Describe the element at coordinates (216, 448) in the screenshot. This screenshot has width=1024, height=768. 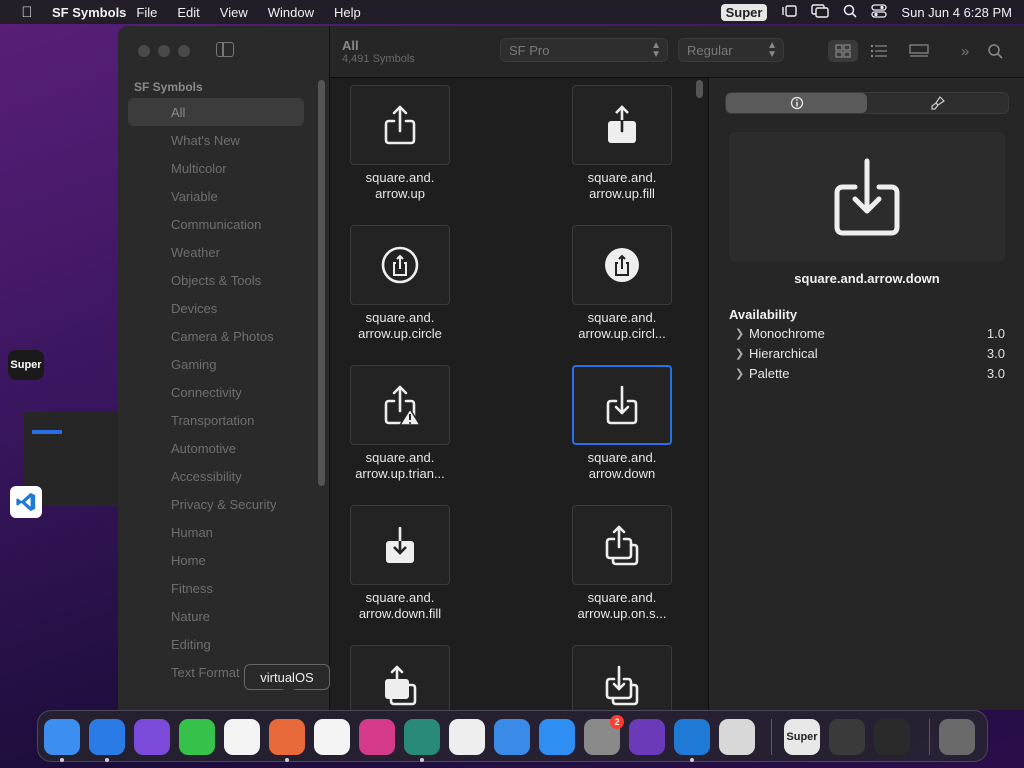
I see `sidebar-item-automotive: Automotive` at that location.